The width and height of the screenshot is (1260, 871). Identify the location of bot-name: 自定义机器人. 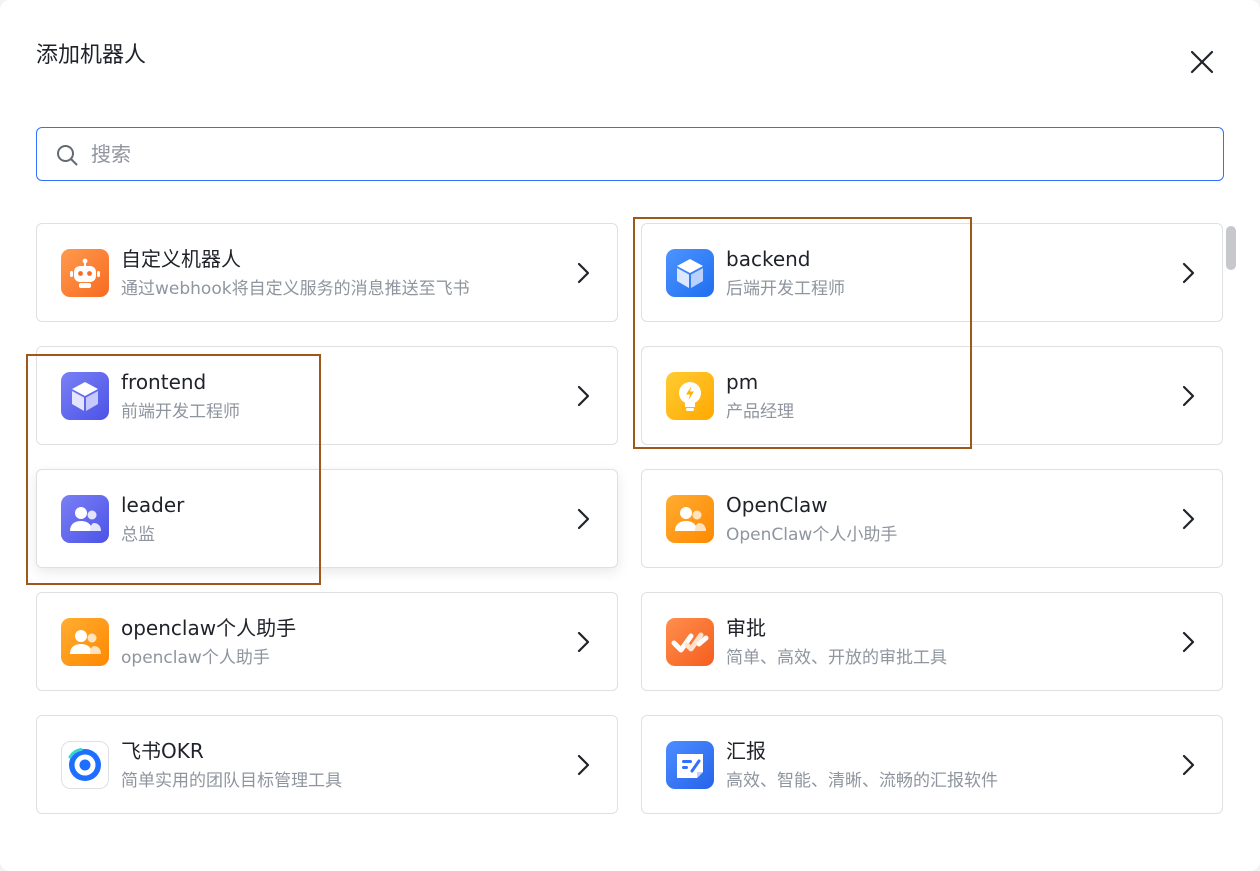
(181, 259).